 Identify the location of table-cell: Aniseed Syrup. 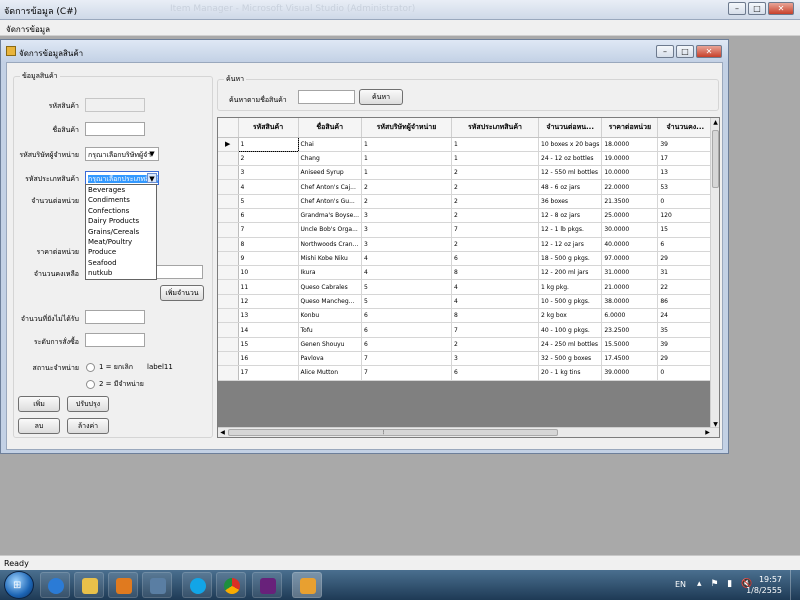
(330, 173).